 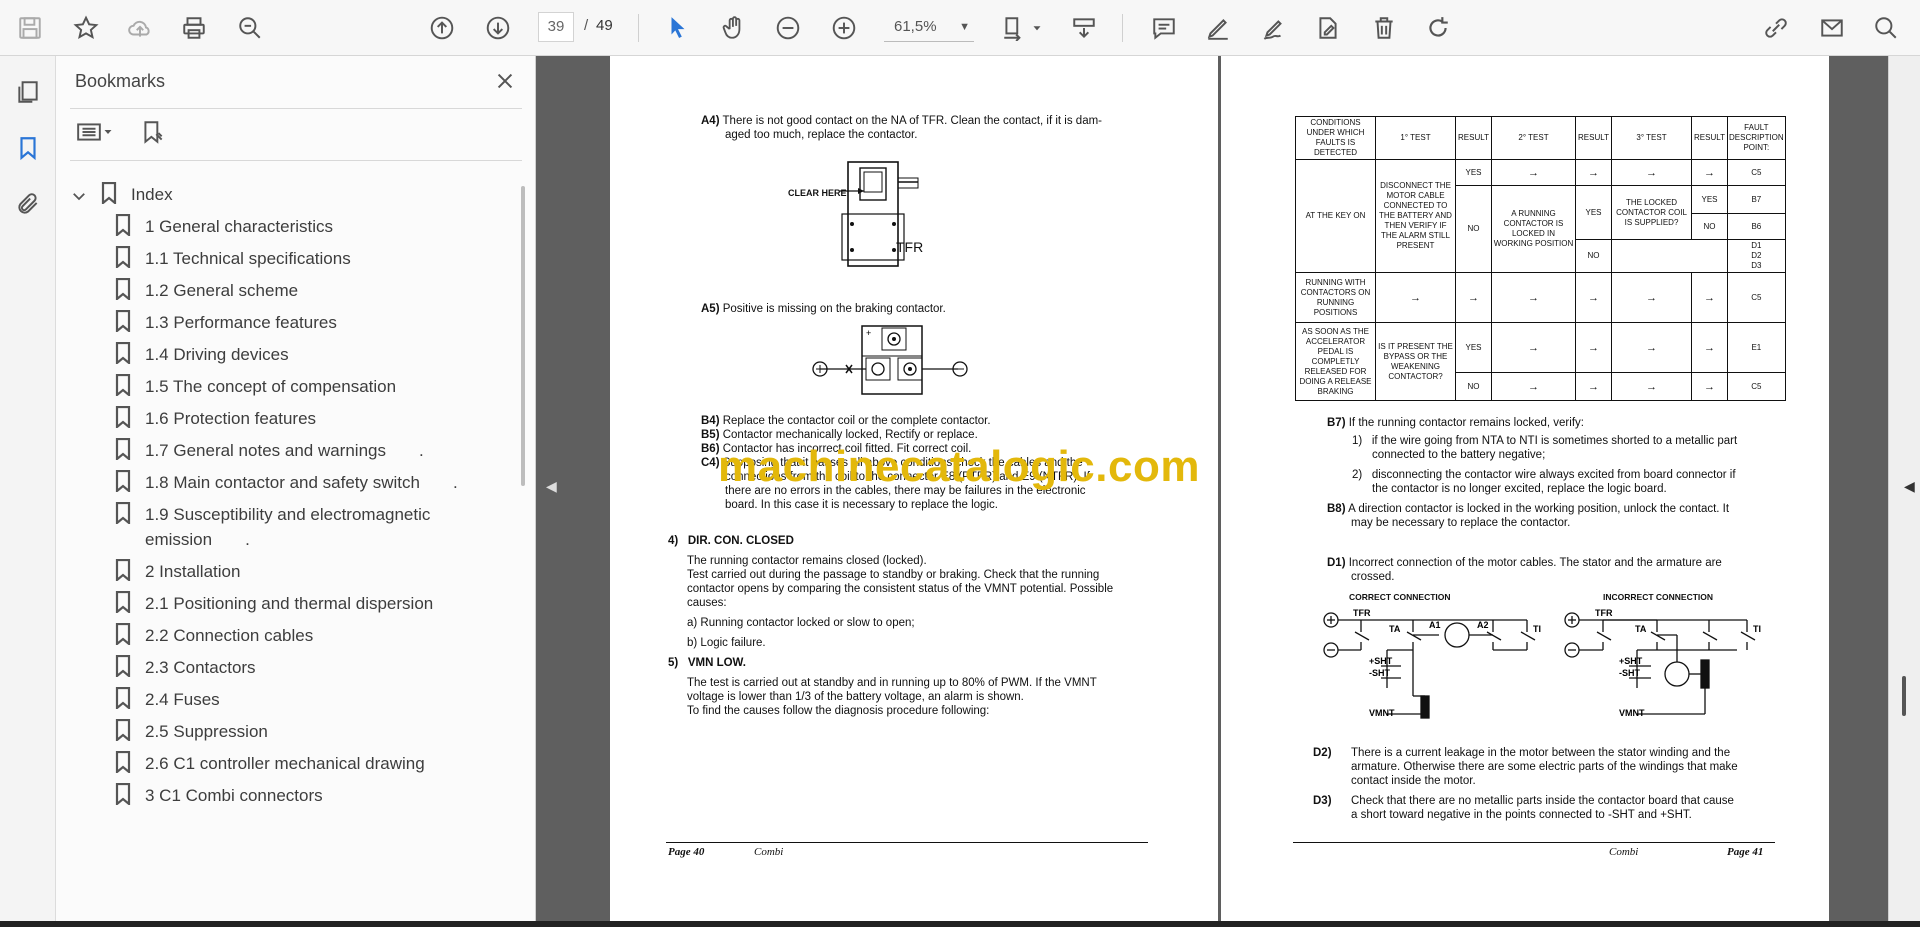 I want to click on edit-document-icon, so click(x=1328, y=28).